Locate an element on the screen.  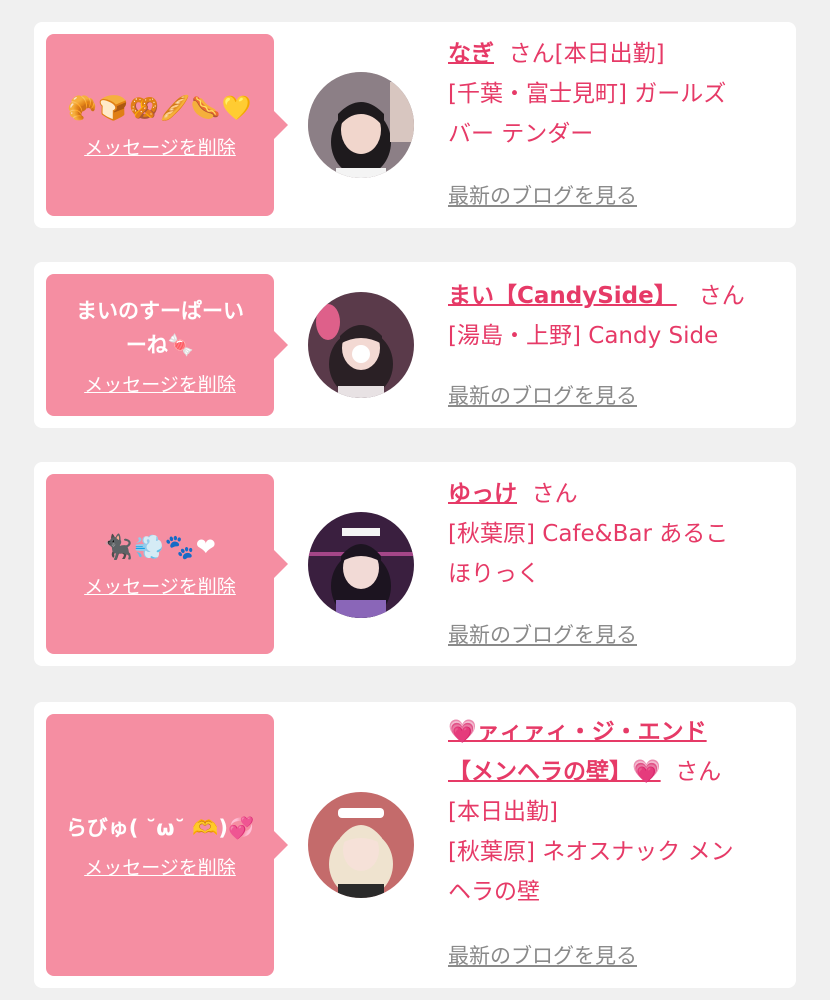
shop-location-cont: ヘラの壁 is located at coordinates (494, 892).